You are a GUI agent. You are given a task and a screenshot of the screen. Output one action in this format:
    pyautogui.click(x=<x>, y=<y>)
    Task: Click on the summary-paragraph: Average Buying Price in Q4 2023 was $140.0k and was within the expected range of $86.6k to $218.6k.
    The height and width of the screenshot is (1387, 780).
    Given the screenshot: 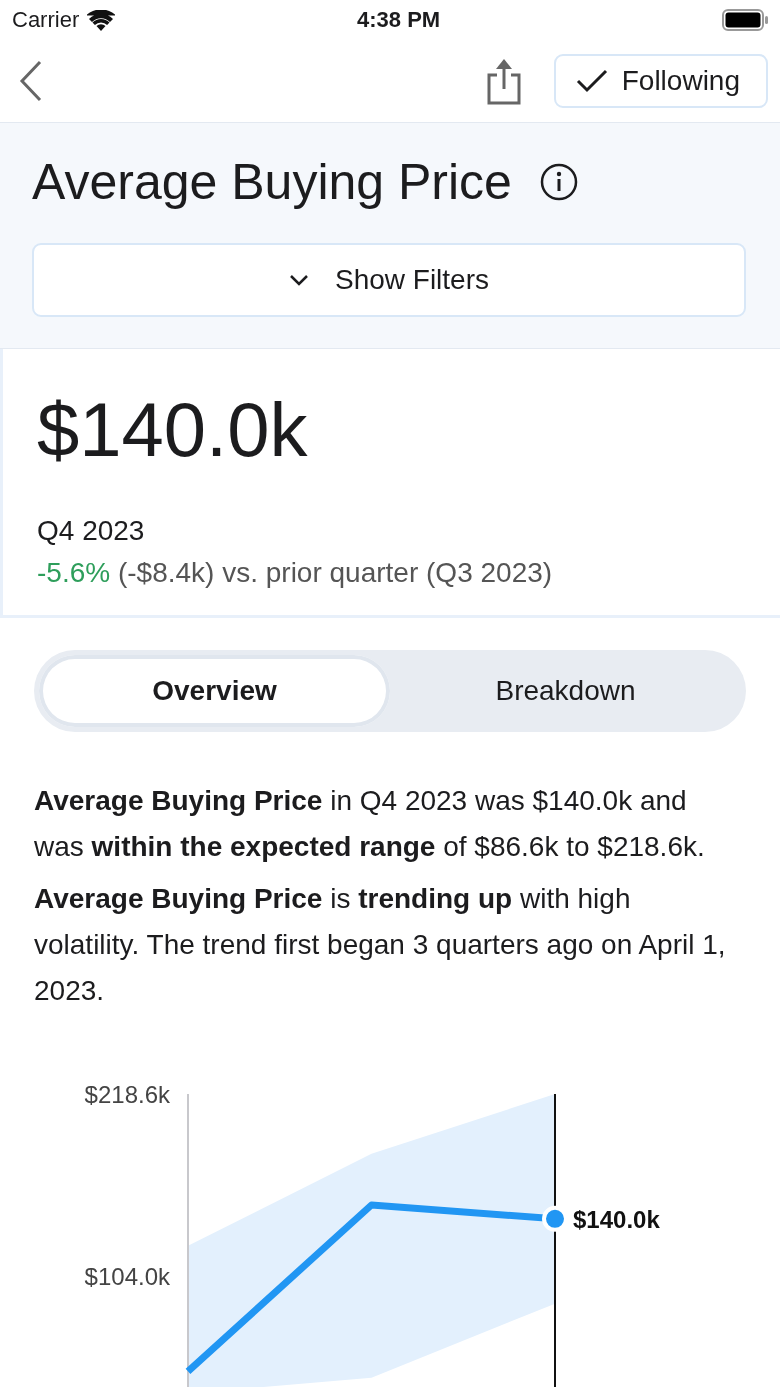 What is the action you would take?
    pyautogui.click(x=370, y=824)
    